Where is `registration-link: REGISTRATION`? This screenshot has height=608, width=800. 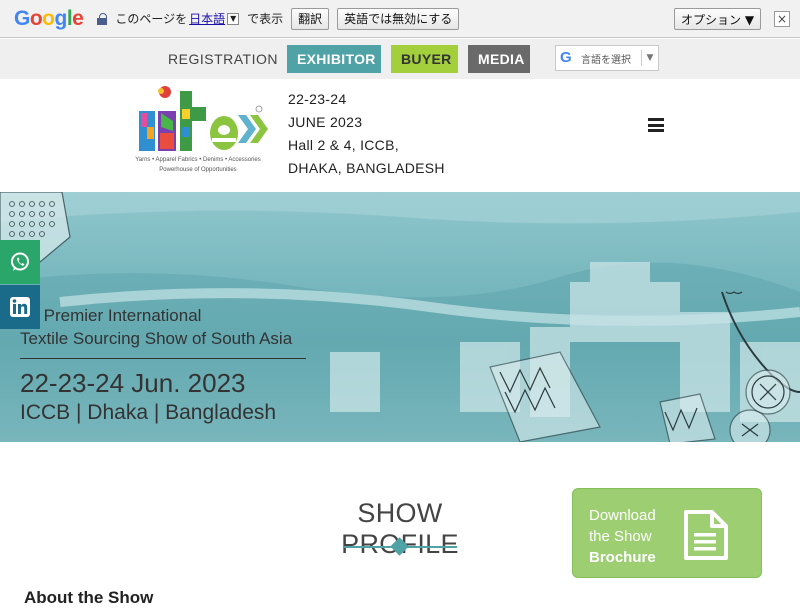 registration-link: REGISTRATION is located at coordinates (223, 59).